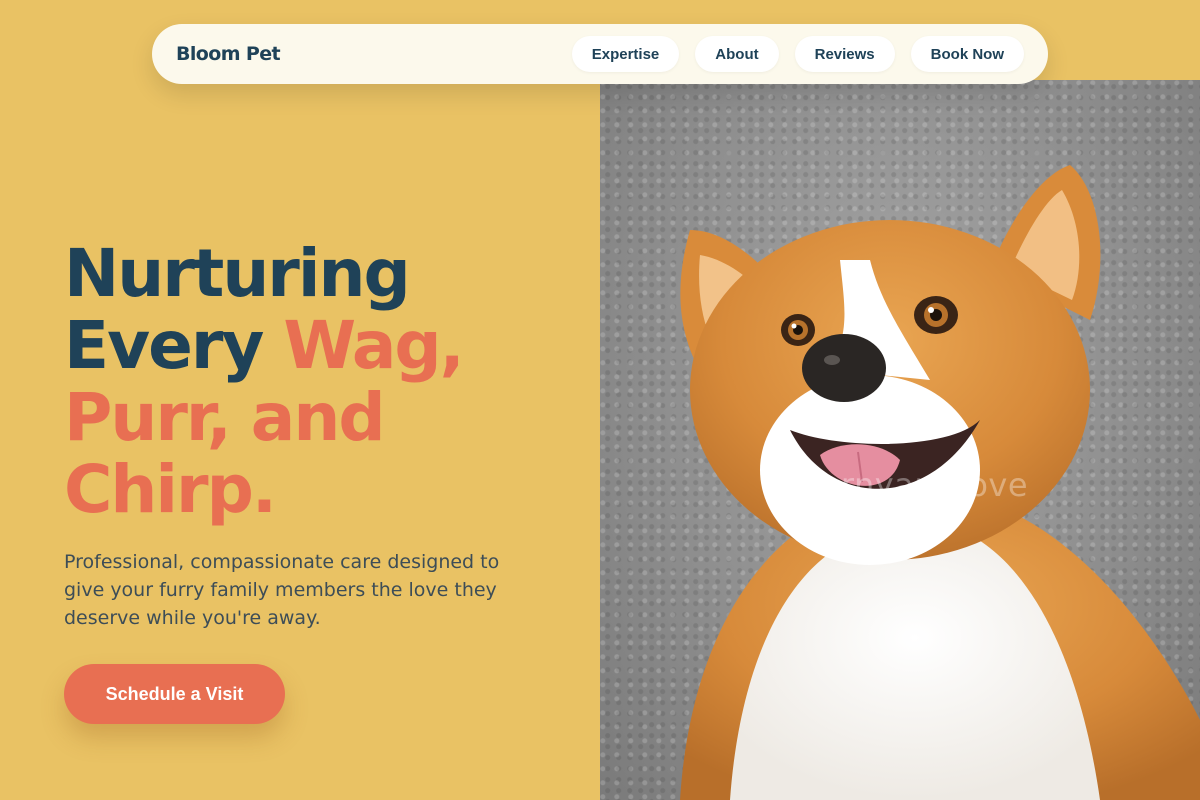 The height and width of the screenshot is (800, 1200). What do you see at coordinates (914, 485) in the screenshot?
I see `photo-watermark: barnyard.love` at bounding box center [914, 485].